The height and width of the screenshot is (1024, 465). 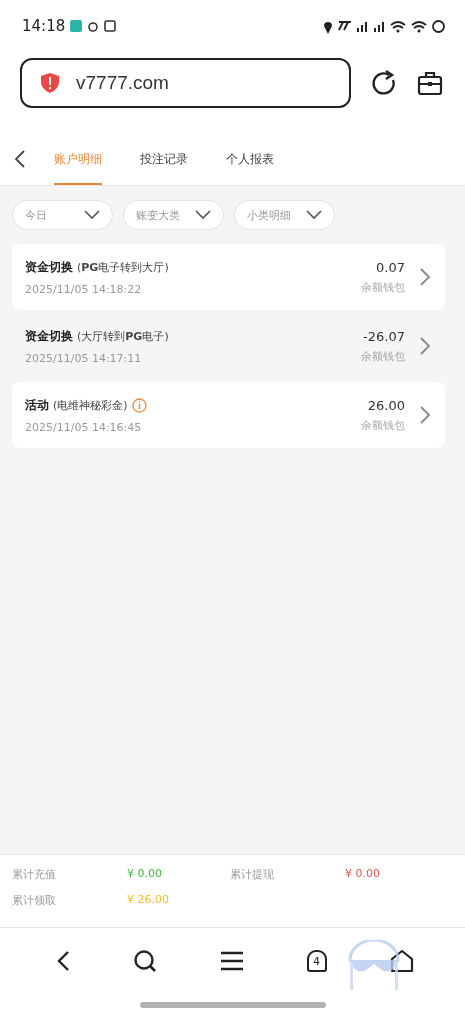 I want to click on address-field: v7777.com, so click(x=185, y=83).